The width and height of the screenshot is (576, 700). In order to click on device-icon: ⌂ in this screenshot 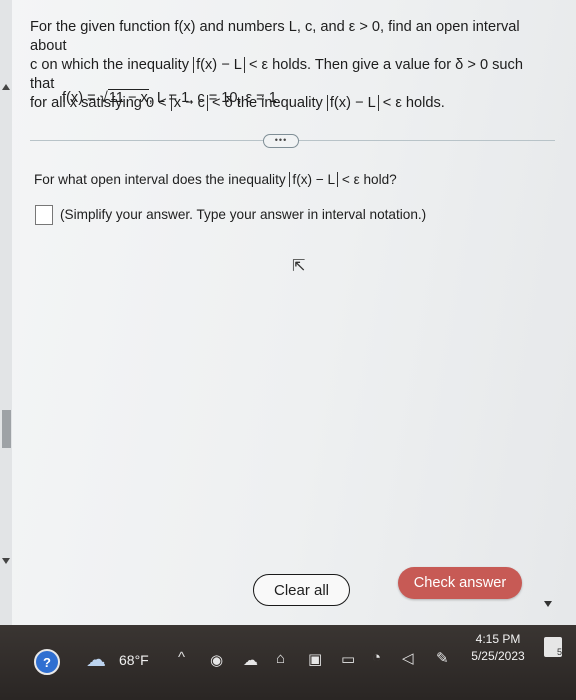, I will do `click(280, 658)`.